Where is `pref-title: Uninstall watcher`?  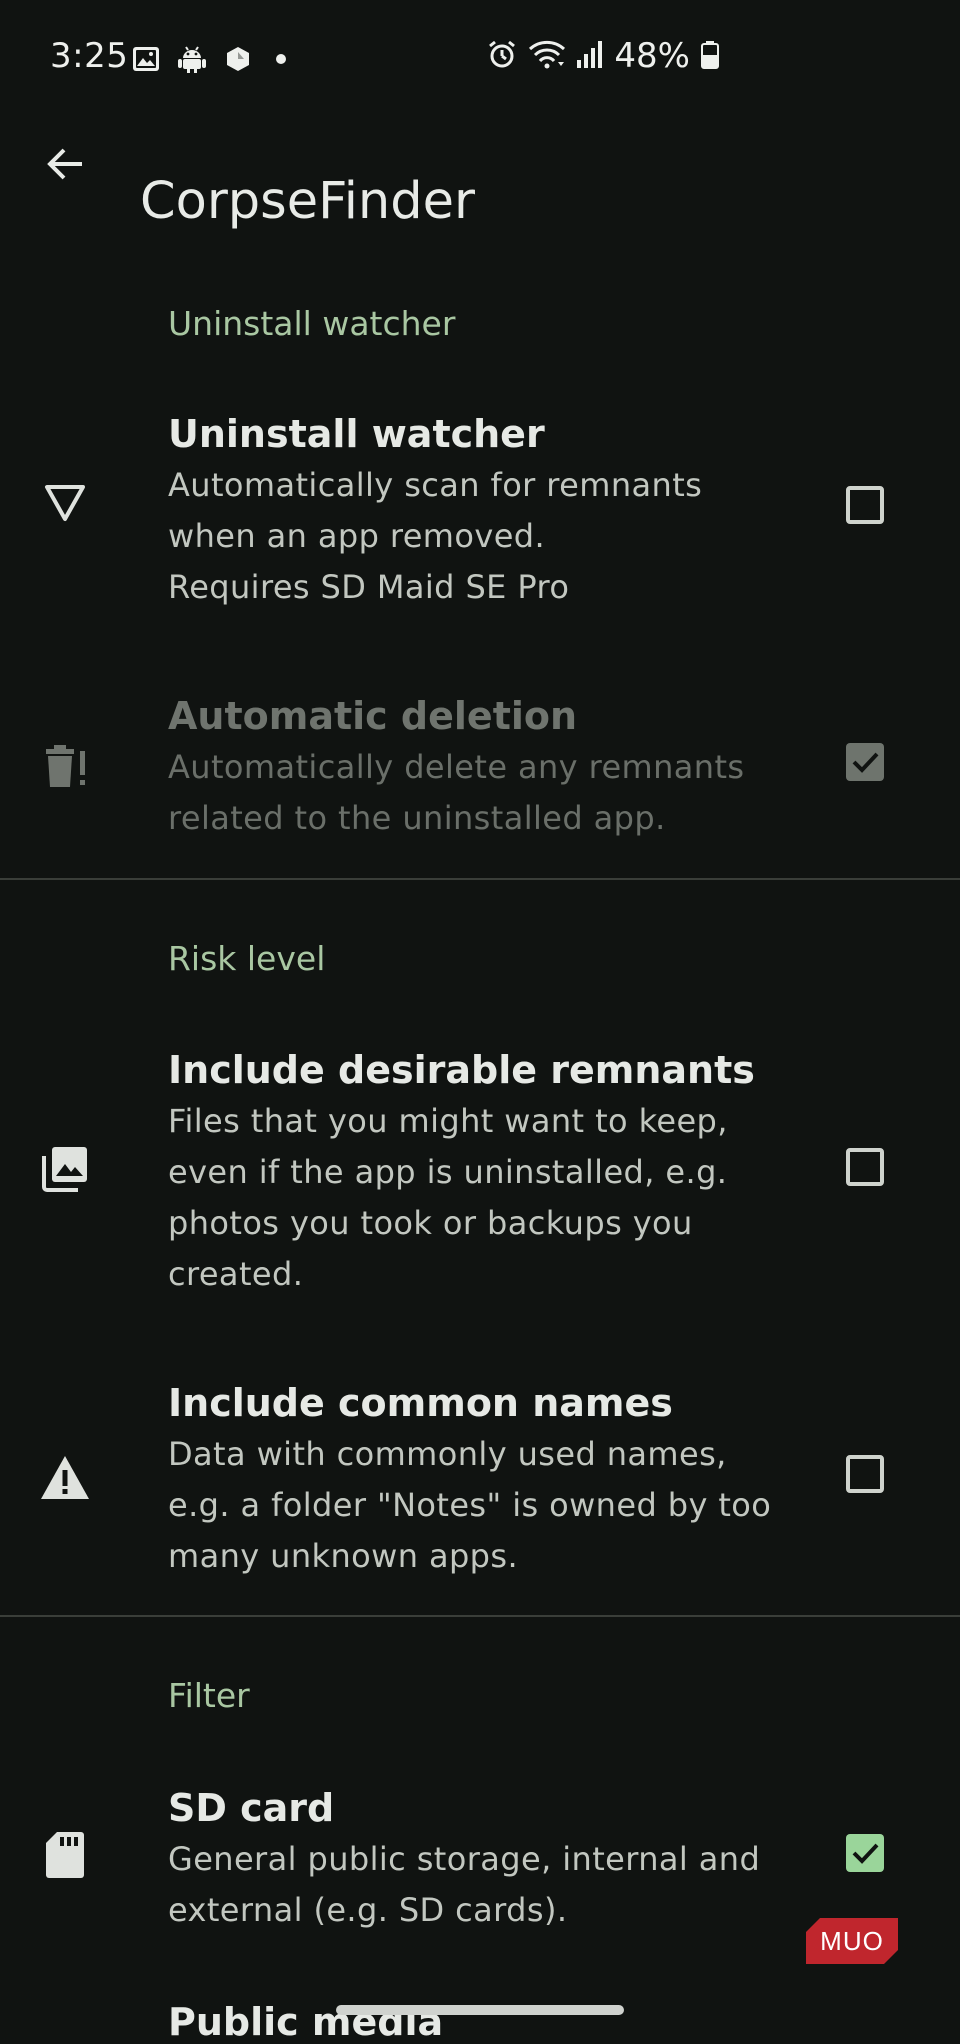 pref-title: Uninstall watcher is located at coordinates (356, 434).